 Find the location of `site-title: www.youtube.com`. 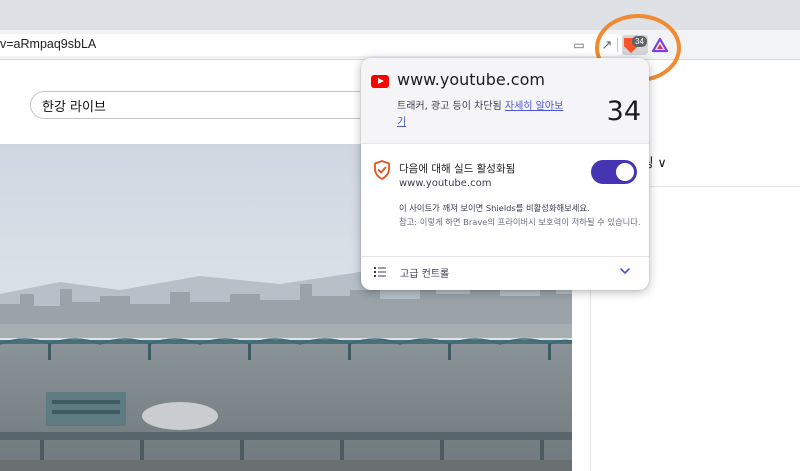

site-title: www.youtube.com is located at coordinates (471, 79).